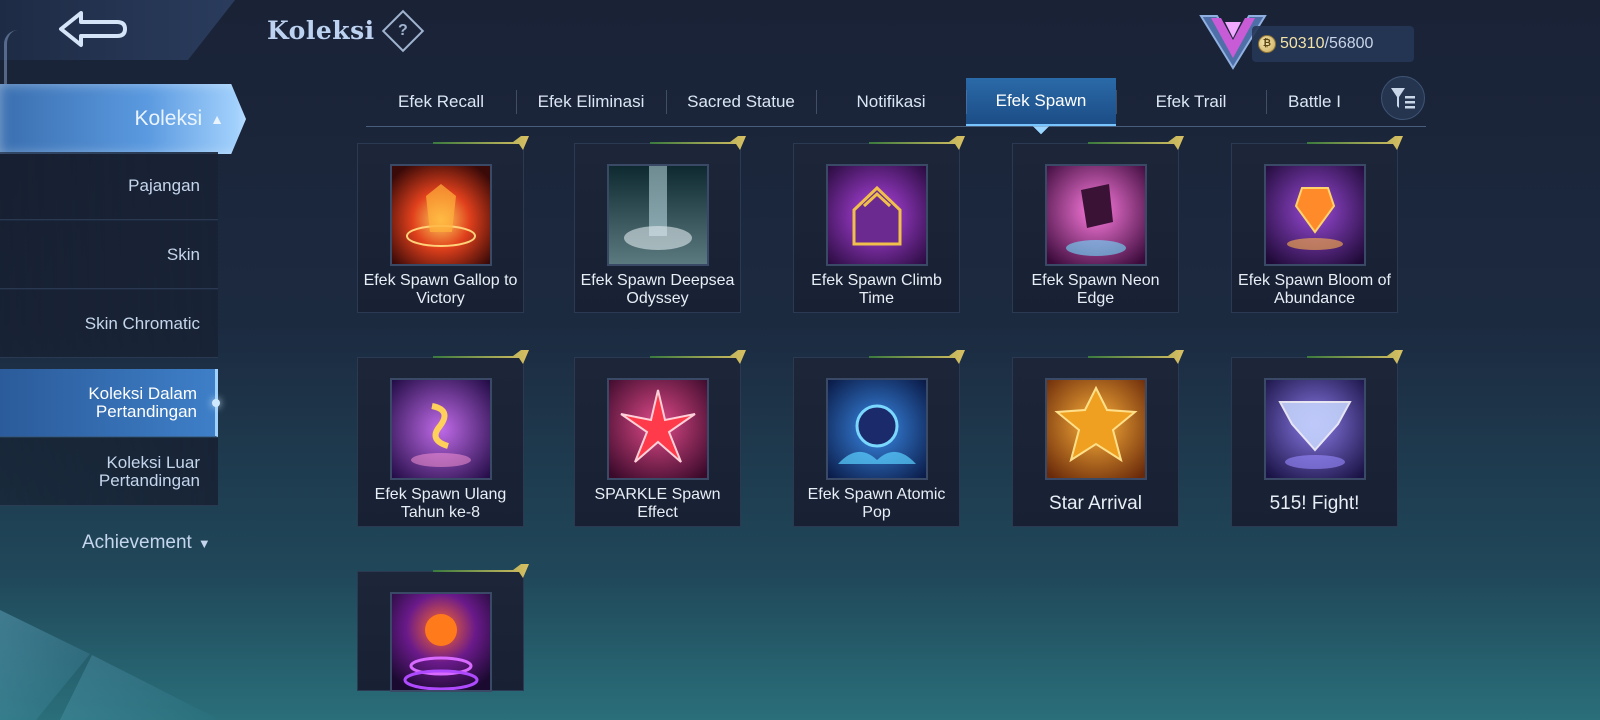 This screenshot has height=720, width=1600. I want to click on collection-item-card: Efek Spawn Gallop to Victory, so click(443, 224).